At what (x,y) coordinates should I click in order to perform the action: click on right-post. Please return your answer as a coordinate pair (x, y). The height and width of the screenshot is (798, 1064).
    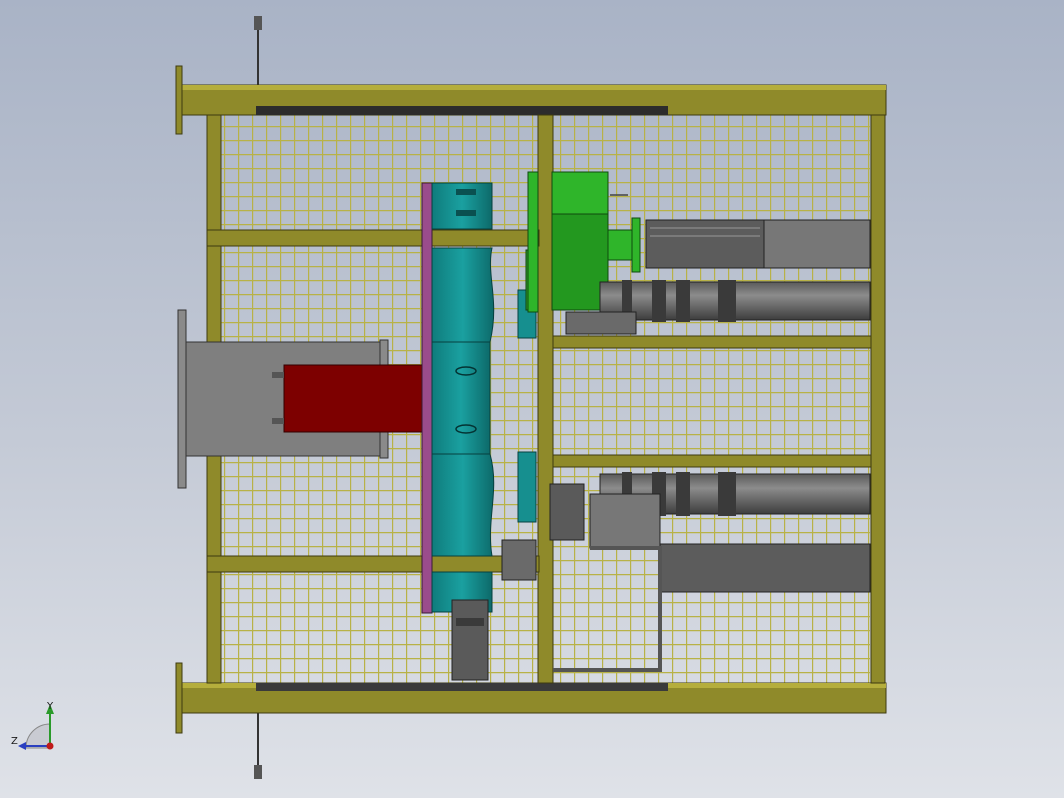
    Looking at the image, I should click on (878, 399).